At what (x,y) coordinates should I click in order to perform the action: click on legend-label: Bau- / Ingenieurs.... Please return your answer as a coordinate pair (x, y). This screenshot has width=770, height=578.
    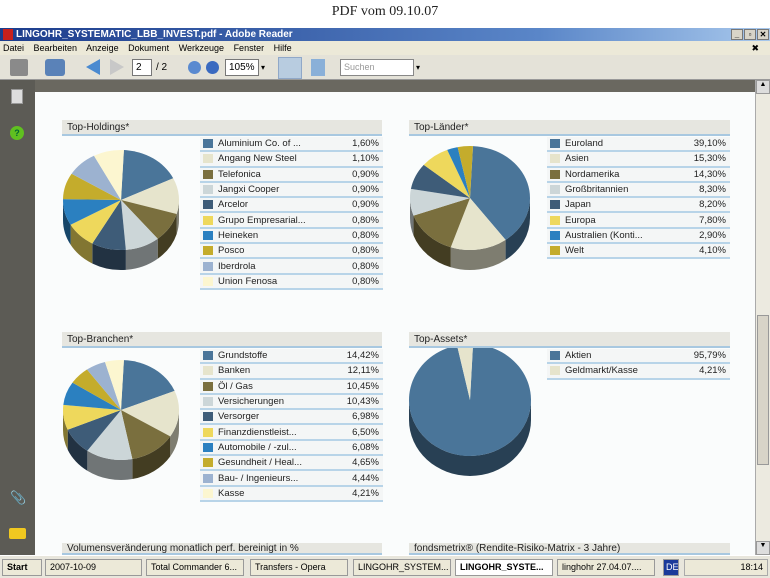
    Looking at the image, I should click on (258, 478).